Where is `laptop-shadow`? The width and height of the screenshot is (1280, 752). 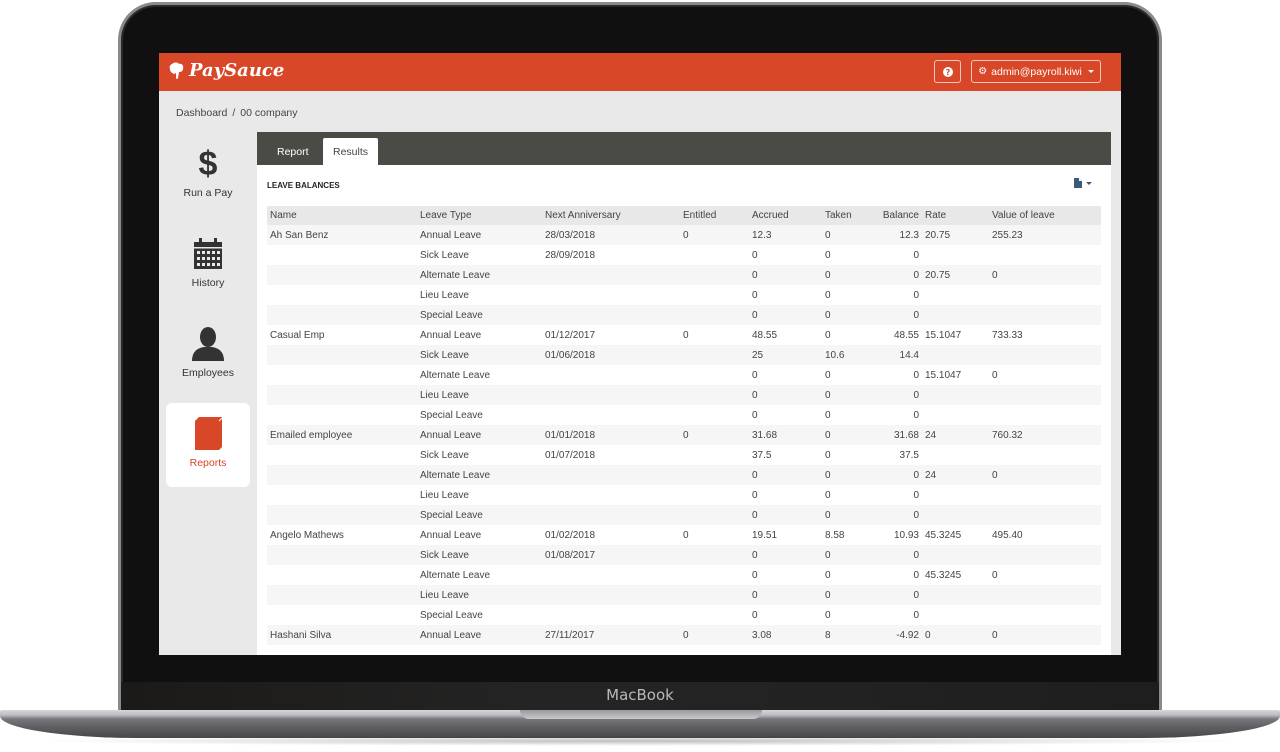 laptop-shadow is located at coordinates (640, 741).